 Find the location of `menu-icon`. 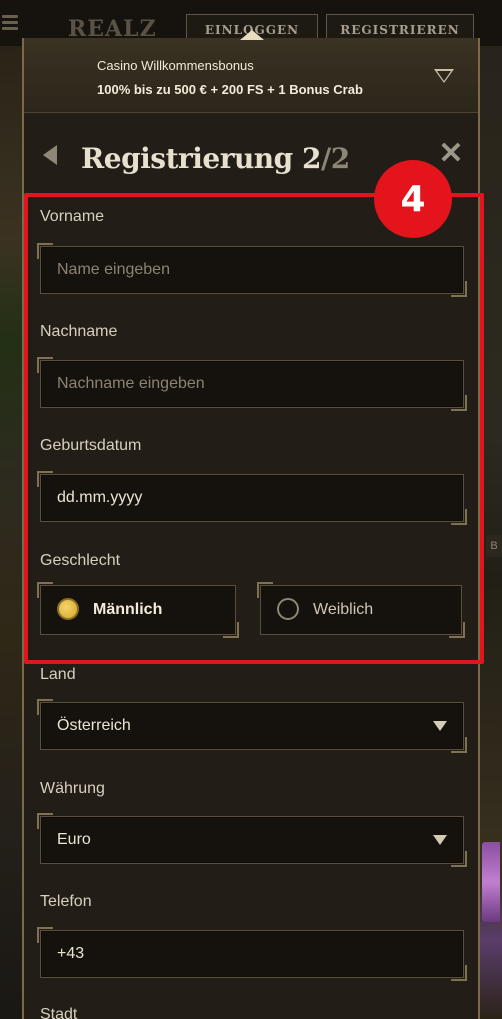

menu-icon is located at coordinates (10, 23).